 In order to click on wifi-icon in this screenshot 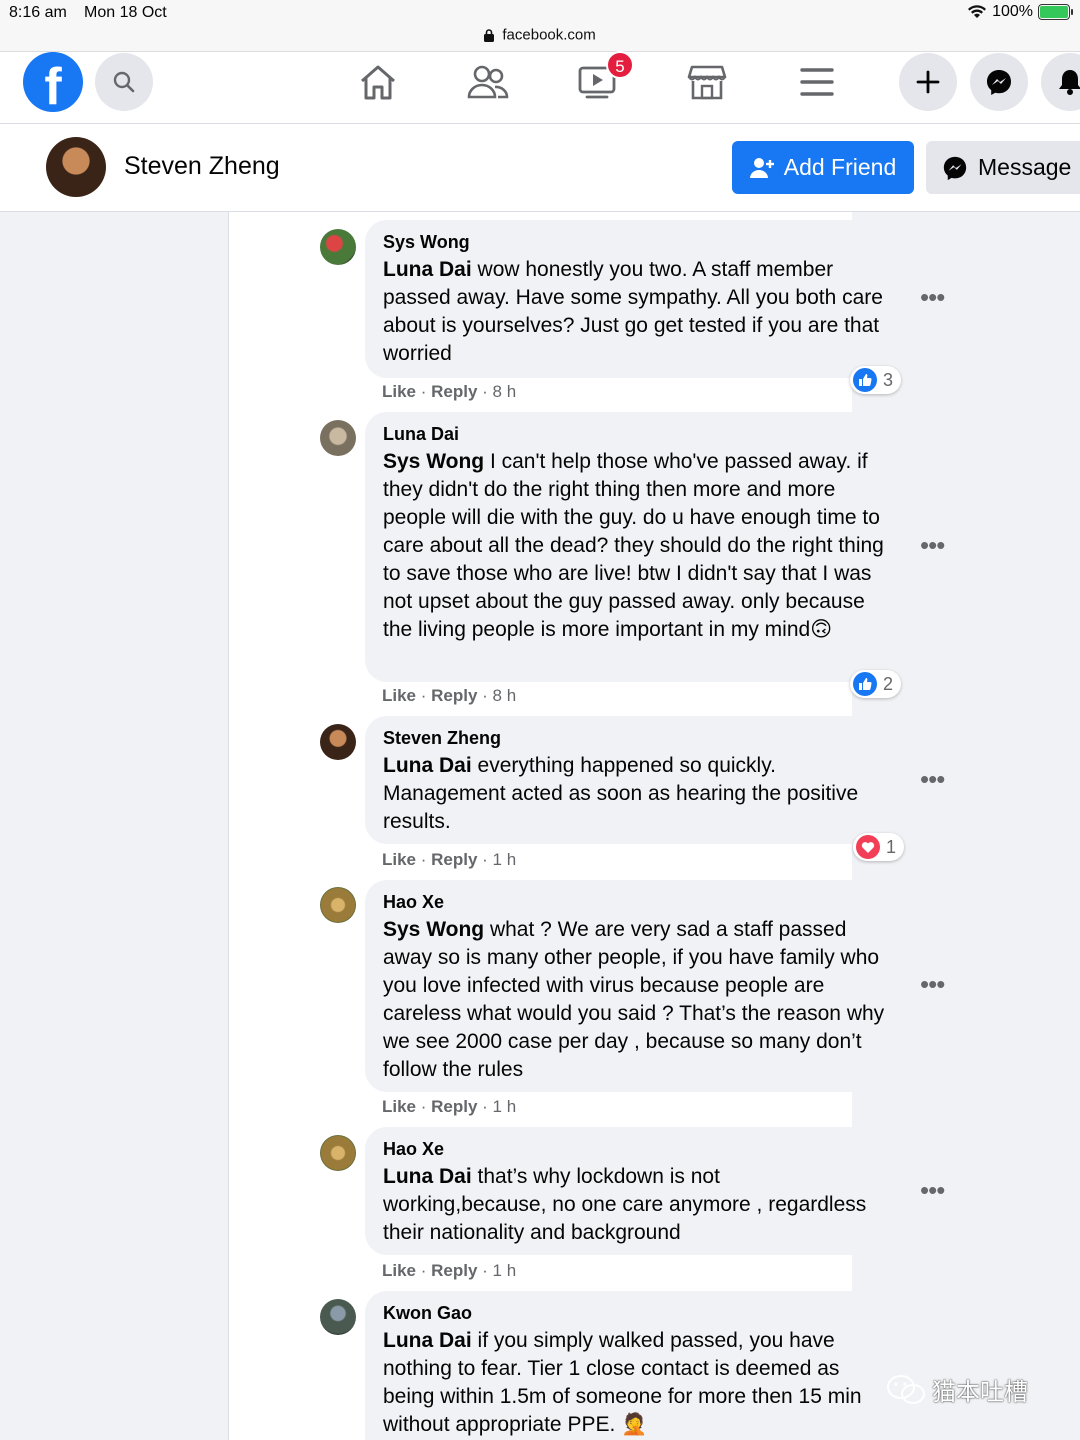, I will do `click(977, 11)`.